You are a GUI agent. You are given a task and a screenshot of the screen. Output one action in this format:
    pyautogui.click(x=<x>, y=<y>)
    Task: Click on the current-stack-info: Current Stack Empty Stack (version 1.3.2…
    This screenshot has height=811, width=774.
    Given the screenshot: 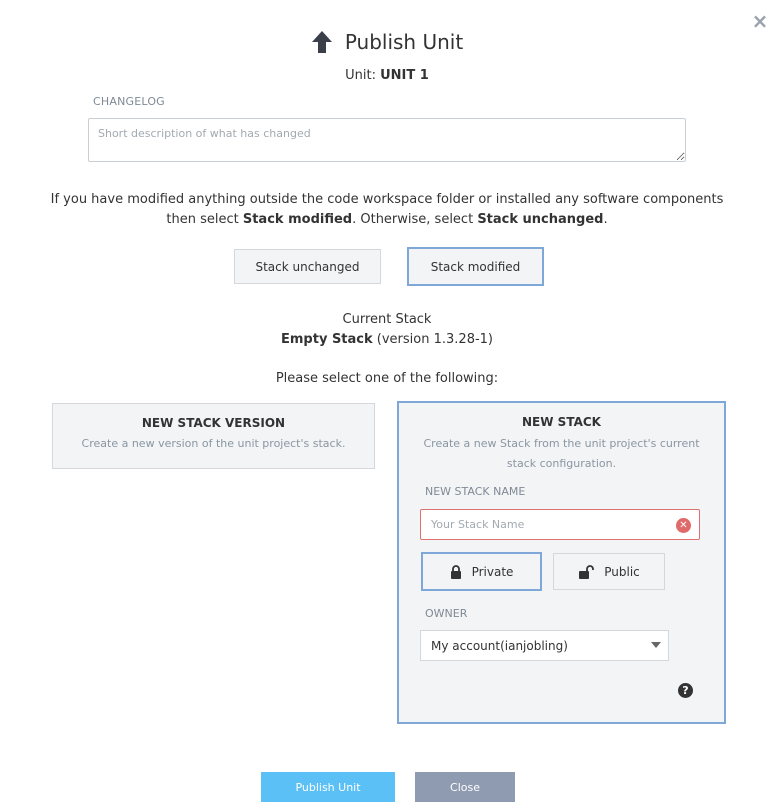 What is the action you would take?
    pyautogui.click(x=387, y=330)
    